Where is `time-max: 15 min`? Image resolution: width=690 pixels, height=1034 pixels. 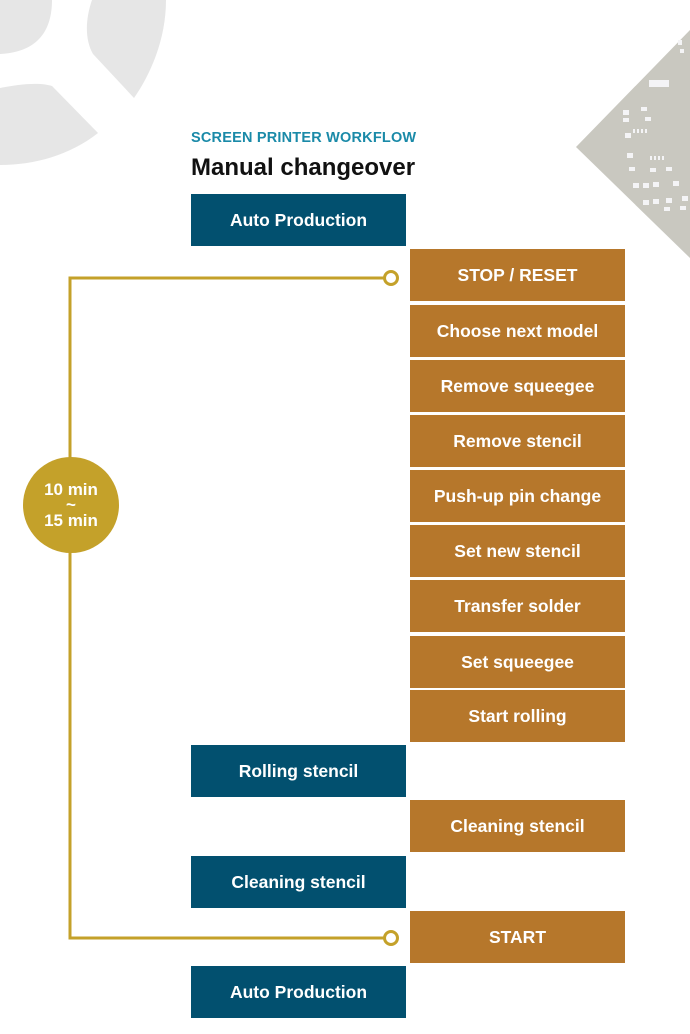
time-max: 15 min is located at coordinates (71, 520).